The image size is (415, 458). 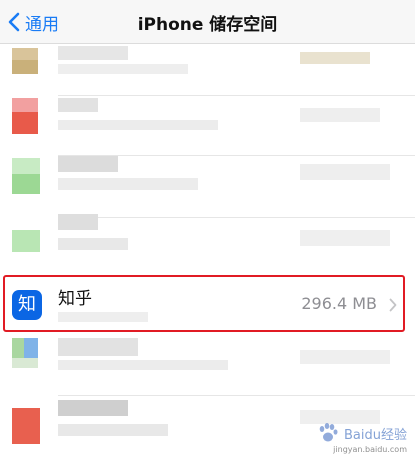 I want to click on navigation-bar: 通用 iPhone 储存空间, so click(x=207, y=22).